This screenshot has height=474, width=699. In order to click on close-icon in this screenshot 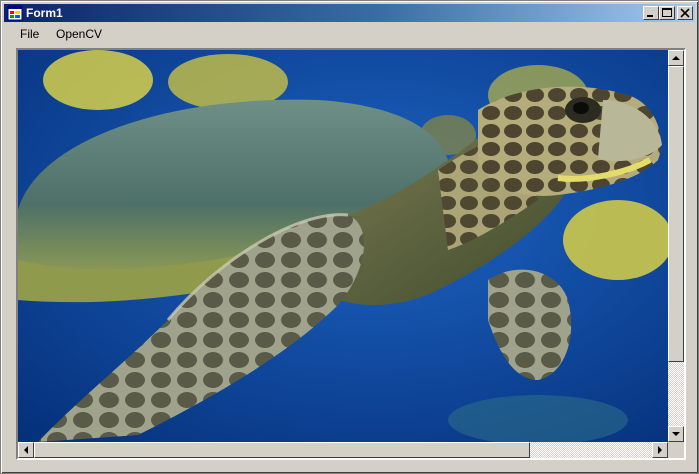, I will do `click(685, 13)`.